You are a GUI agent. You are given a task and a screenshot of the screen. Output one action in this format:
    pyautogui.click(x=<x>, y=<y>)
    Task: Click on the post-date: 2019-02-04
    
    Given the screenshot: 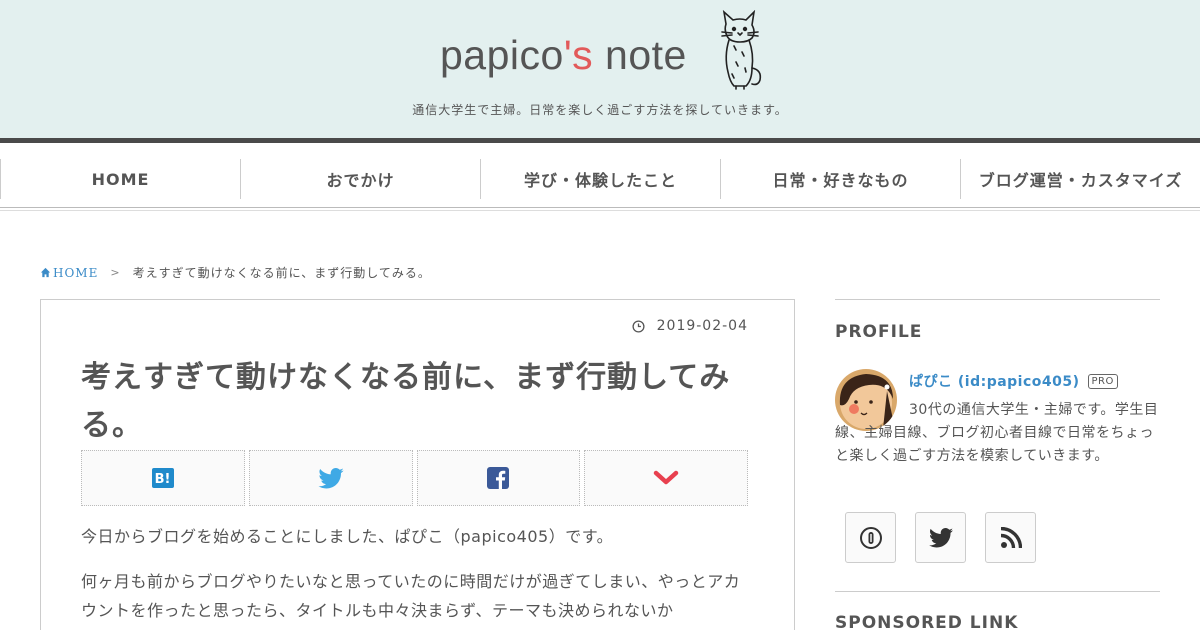 What is the action you would take?
    pyautogui.click(x=690, y=326)
    